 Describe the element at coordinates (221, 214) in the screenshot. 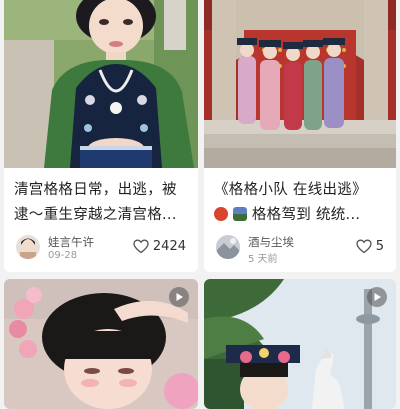

I see `lantern-emoji-icon` at that location.